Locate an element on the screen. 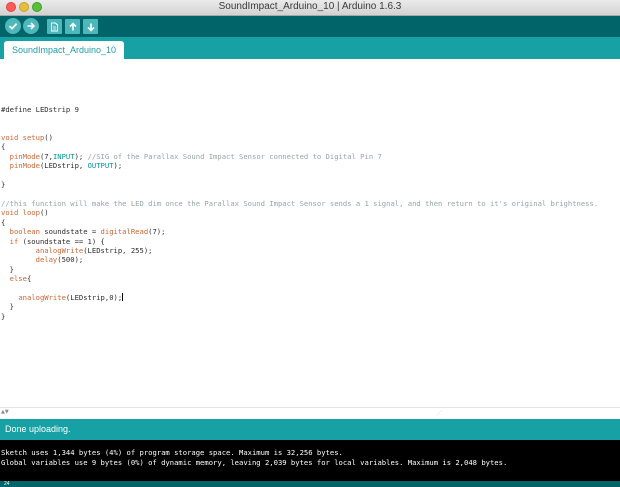  window-title: SoundImpact_Arduino_10 | Arduino 1.6.3 is located at coordinates (310, 6).